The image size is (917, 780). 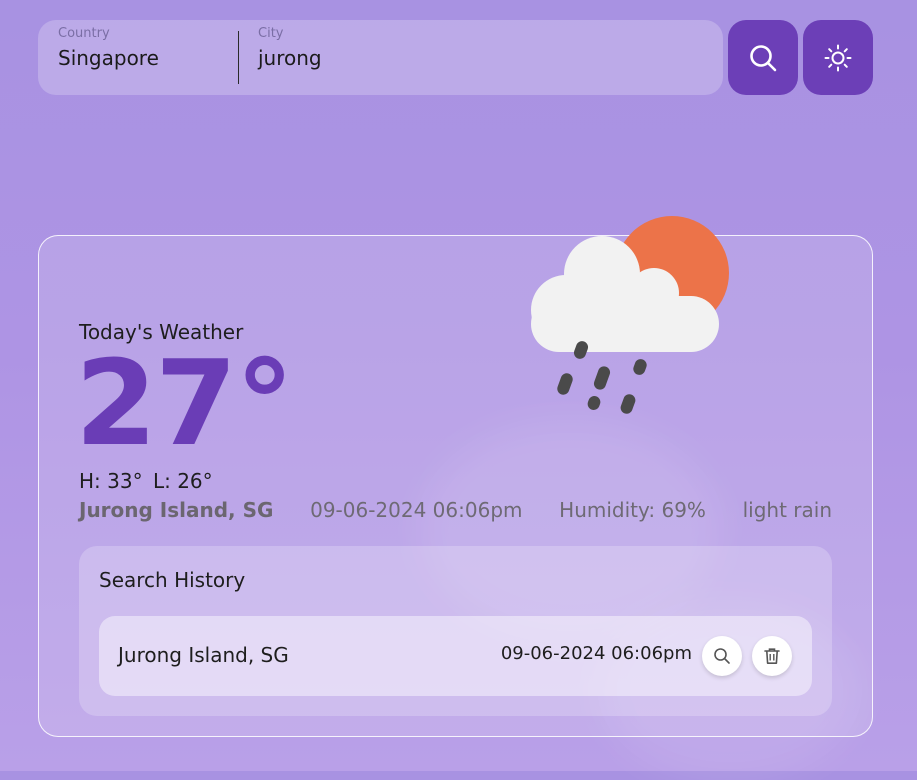 What do you see at coordinates (455, 656) in the screenshot?
I see `history-list-item: Jurong Island, SG 09-06-2024 06:06pm` at bounding box center [455, 656].